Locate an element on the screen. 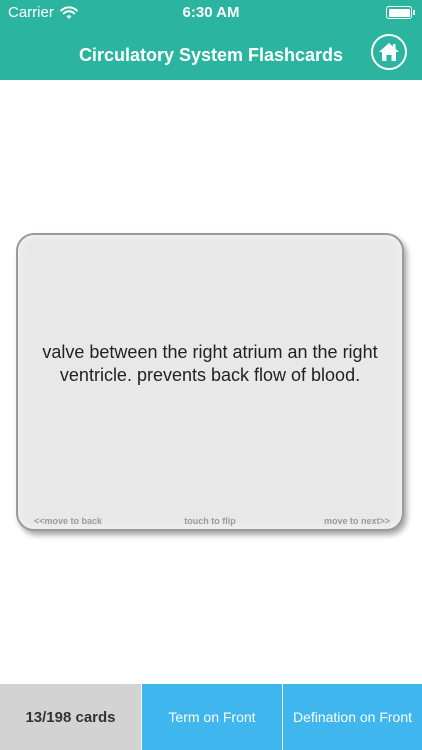  battery-level is located at coordinates (399, 12).